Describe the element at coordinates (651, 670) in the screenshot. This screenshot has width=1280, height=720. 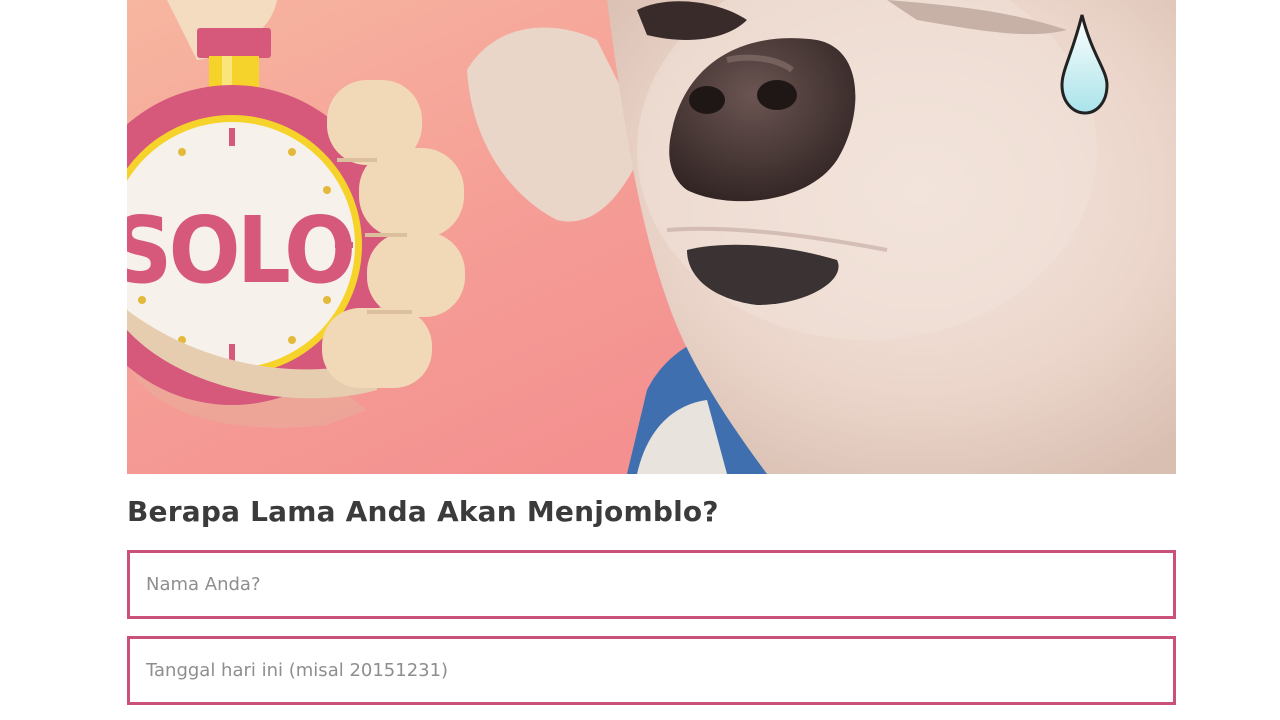
I see `date-input` at that location.